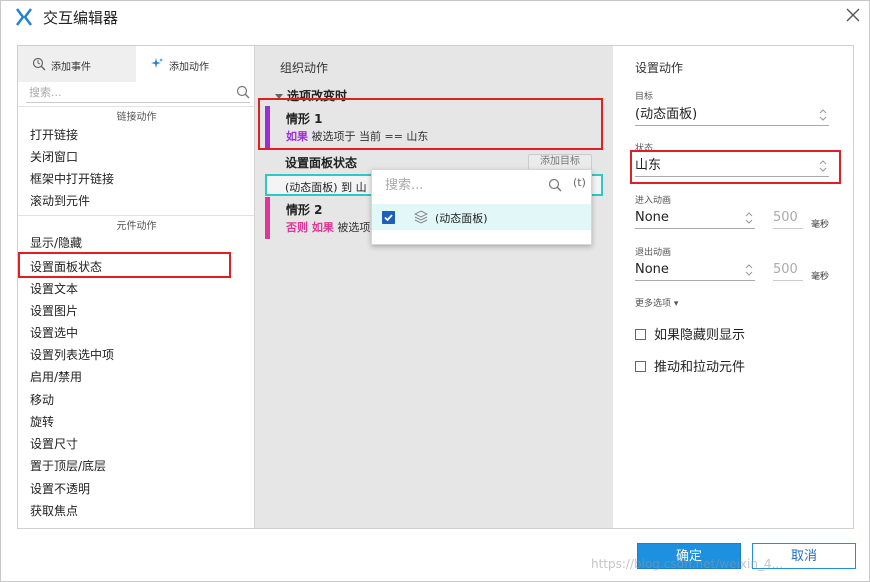 The image size is (870, 582). Describe the element at coordinates (317, 96) in the screenshot. I see `event-name: 选项改变时` at that location.